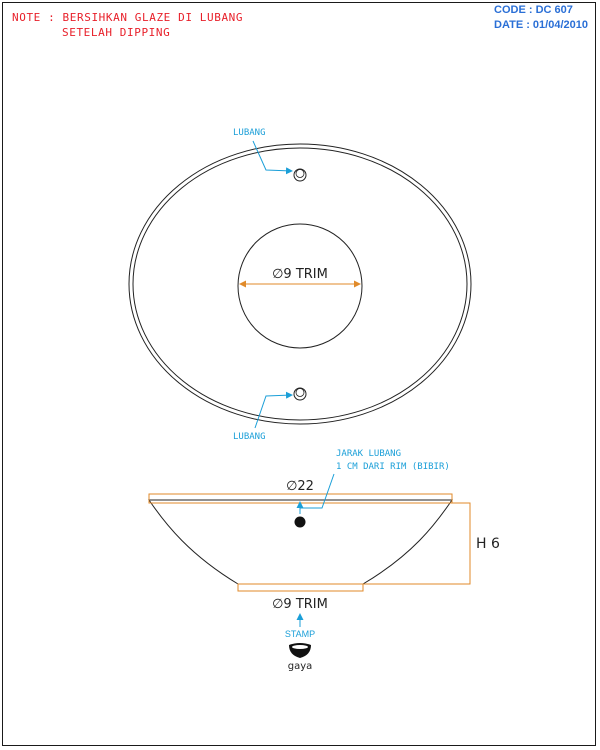 The height and width of the screenshot is (750, 600). What do you see at coordinates (300, 657) in the screenshot?
I see `gaya-logo: gaya` at bounding box center [300, 657].